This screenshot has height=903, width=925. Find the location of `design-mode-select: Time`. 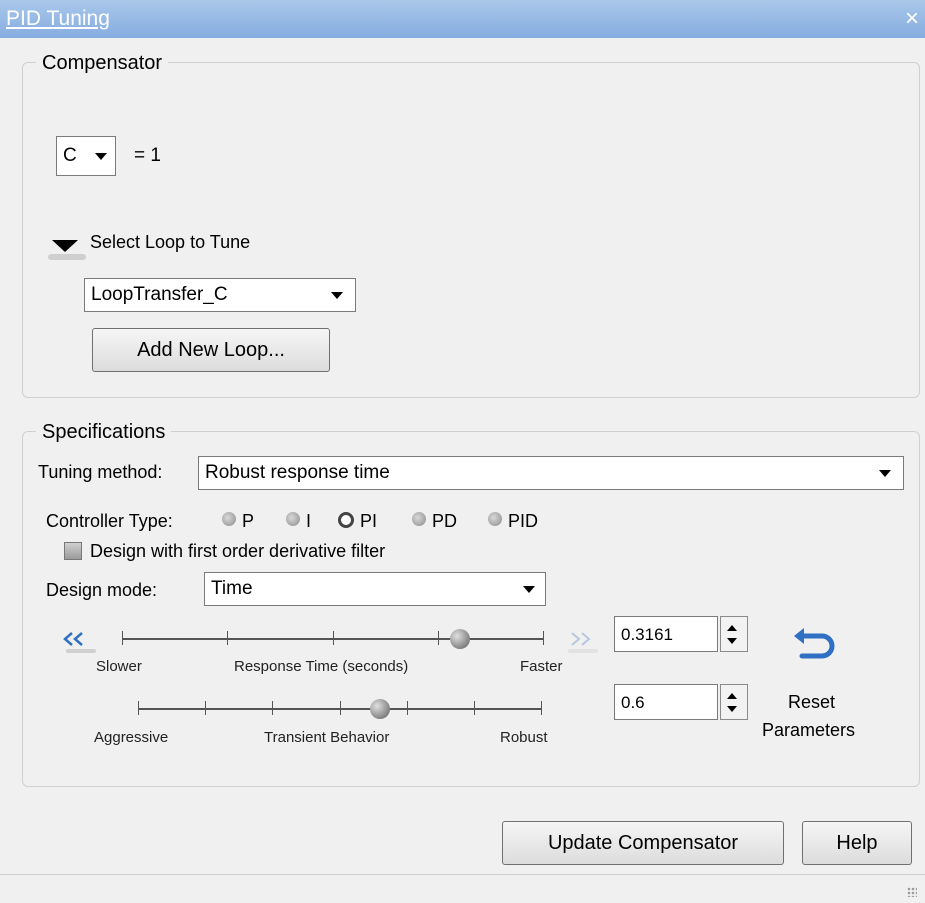

design-mode-select: Time is located at coordinates (375, 589).